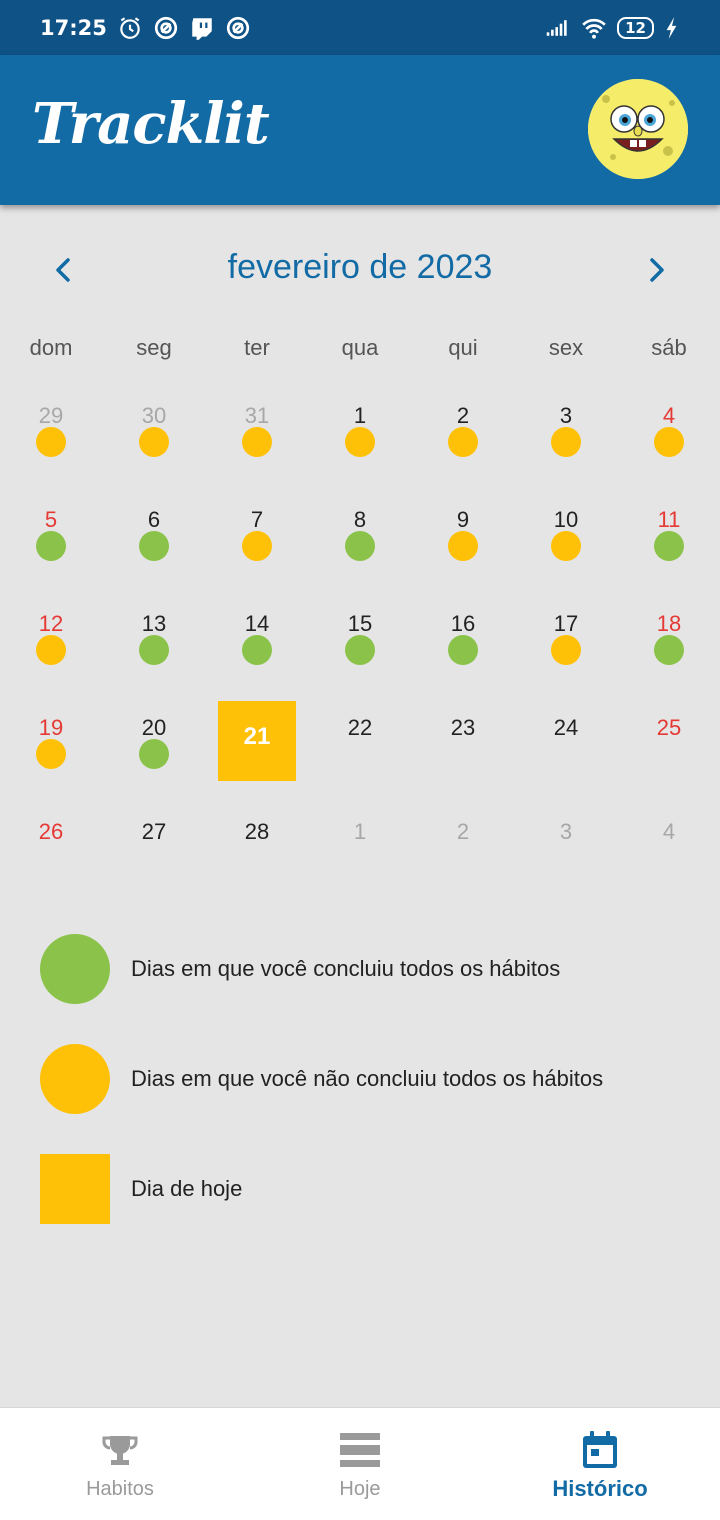 This screenshot has width=720, height=1520. I want to click on calendar-day: 16, so click(463, 655).